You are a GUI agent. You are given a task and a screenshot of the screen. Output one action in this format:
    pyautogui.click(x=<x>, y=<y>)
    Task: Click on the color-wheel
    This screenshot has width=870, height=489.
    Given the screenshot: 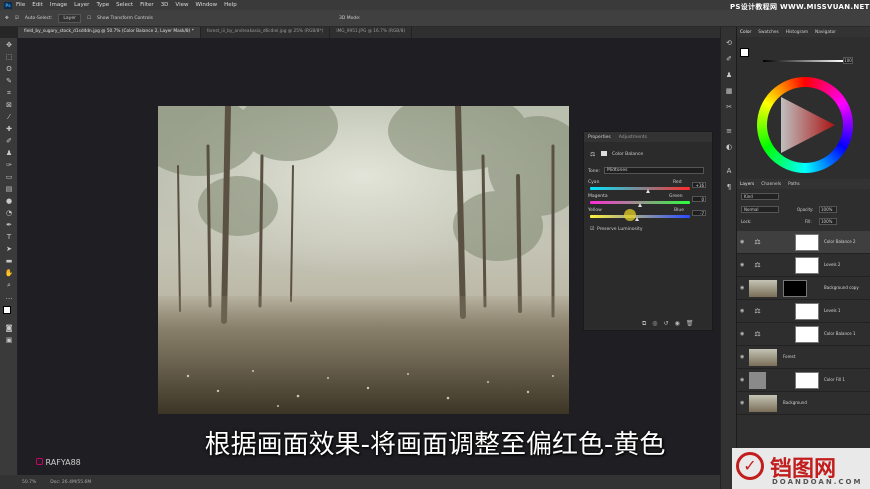 What is the action you would take?
    pyautogui.click(x=805, y=125)
    